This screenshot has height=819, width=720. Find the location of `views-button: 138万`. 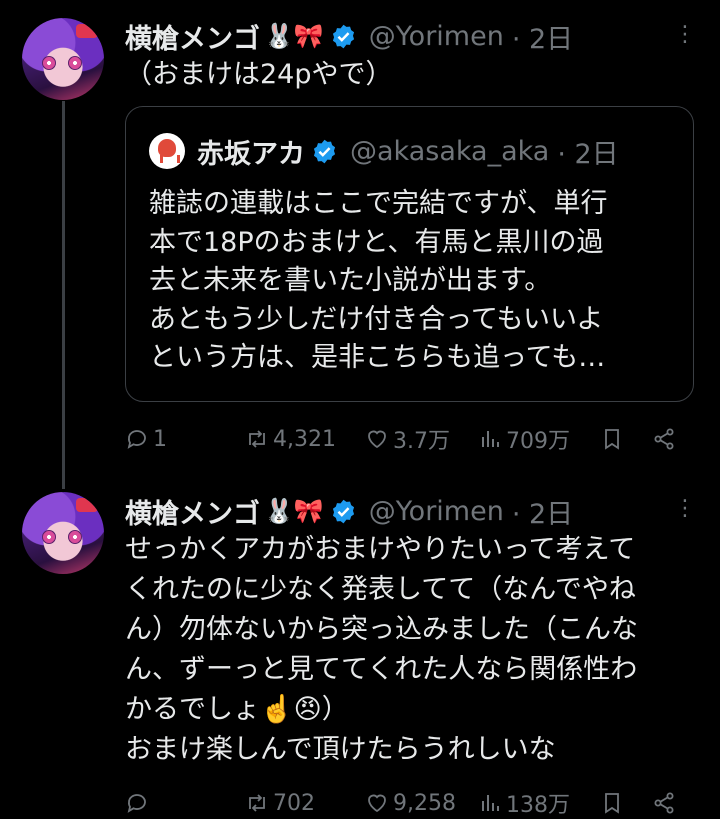

views-button: 138万 is located at coordinates (524, 803).